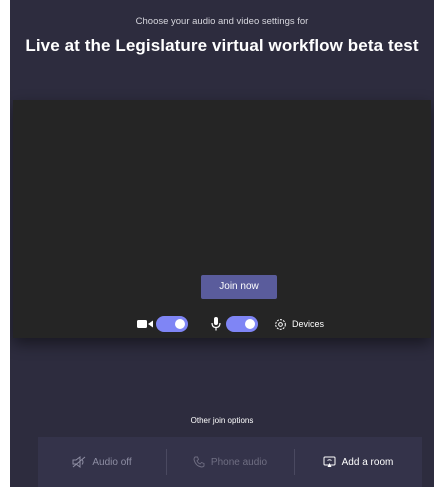  What do you see at coordinates (222, 21) in the screenshot?
I see `settings-subtitle: Choose your audio and video settings for` at bounding box center [222, 21].